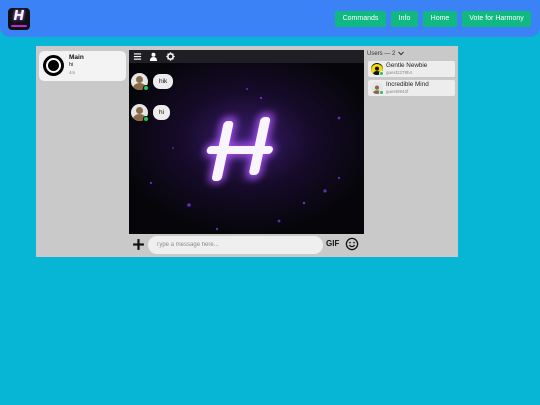 The image size is (540, 405). What do you see at coordinates (19, 26) in the screenshot?
I see `logo-stripe` at bounding box center [19, 26].